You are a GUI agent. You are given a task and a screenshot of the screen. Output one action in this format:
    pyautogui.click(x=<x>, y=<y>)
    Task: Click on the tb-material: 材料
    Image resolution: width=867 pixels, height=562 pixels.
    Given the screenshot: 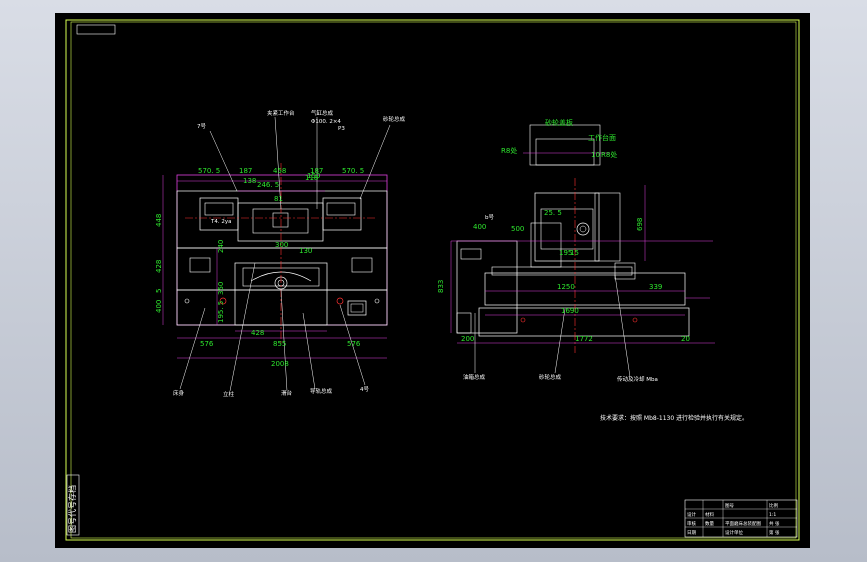 What is the action you would take?
    pyautogui.click(x=709, y=514)
    